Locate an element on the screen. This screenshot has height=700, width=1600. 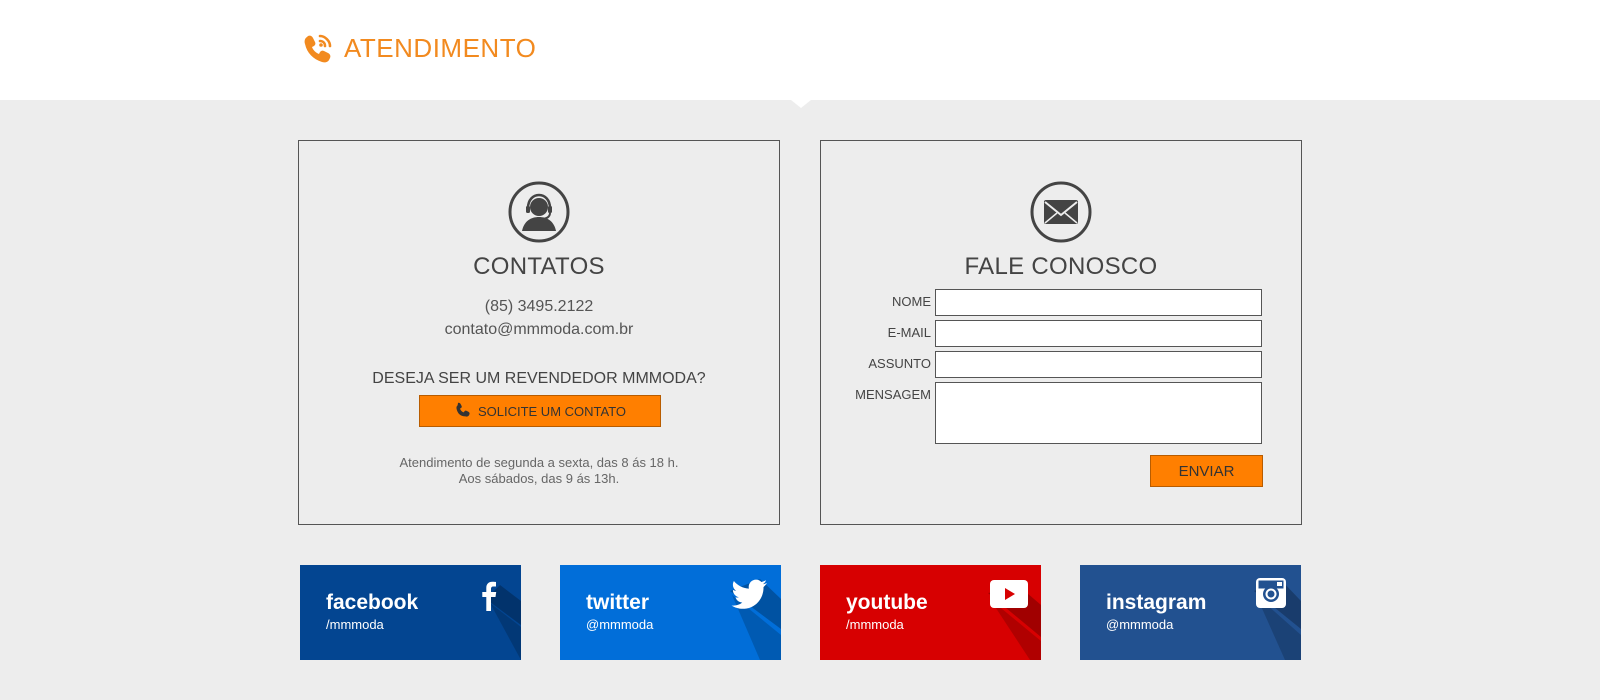
social-twitter: twitter @mmmoda is located at coordinates (670, 612).